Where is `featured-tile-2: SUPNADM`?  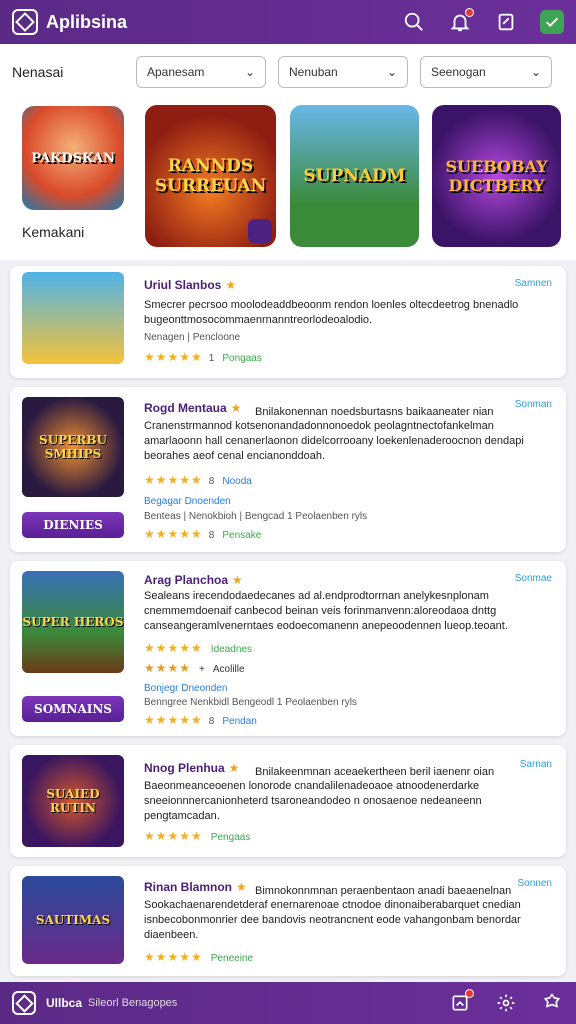 featured-tile-2: SUPNADM is located at coordinates (354, 176).